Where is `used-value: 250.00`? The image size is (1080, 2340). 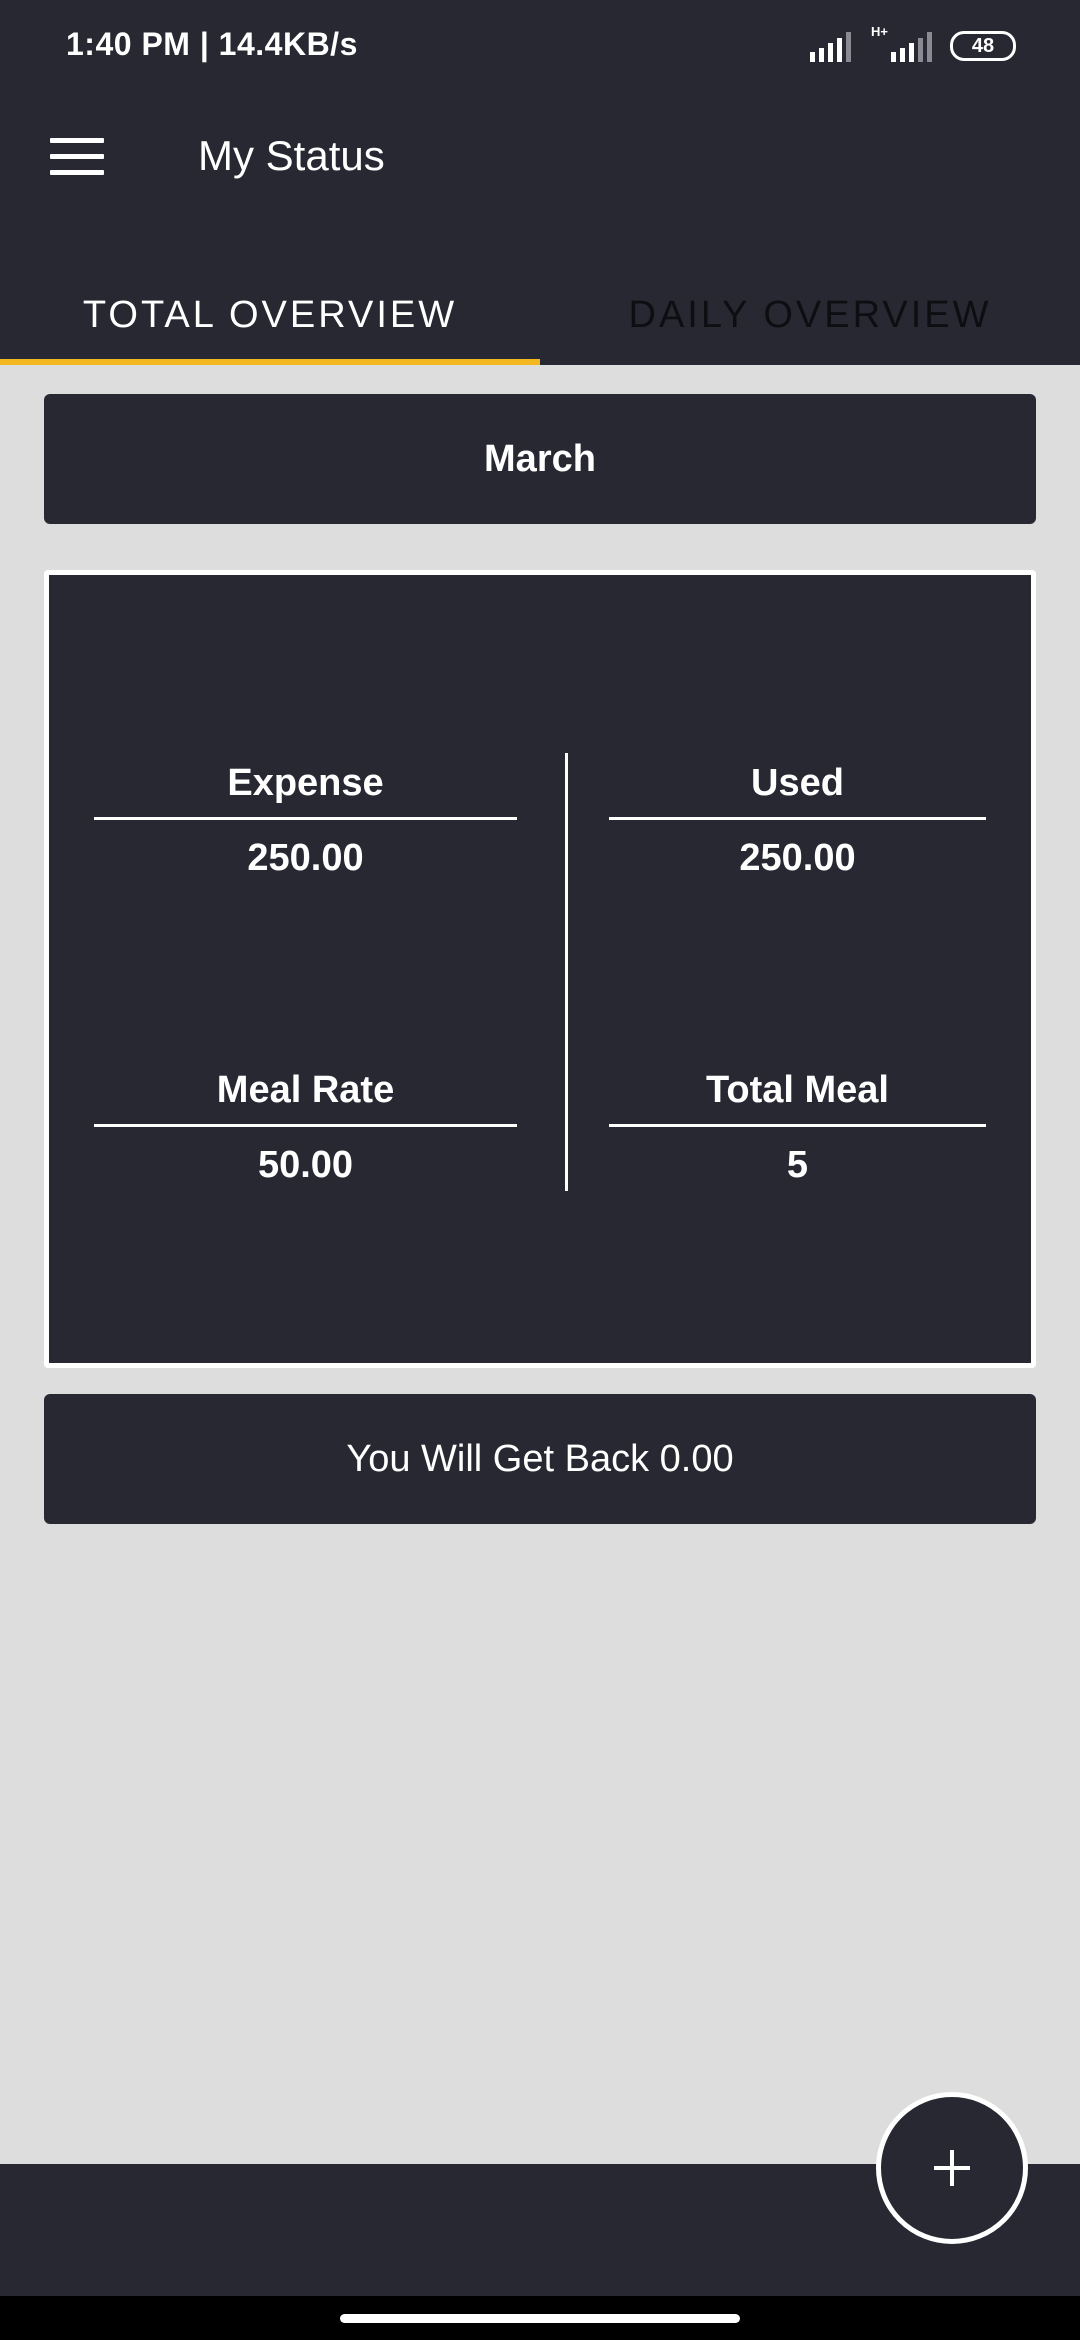 used-value: 250.00 is located at coordinates (797, 858).